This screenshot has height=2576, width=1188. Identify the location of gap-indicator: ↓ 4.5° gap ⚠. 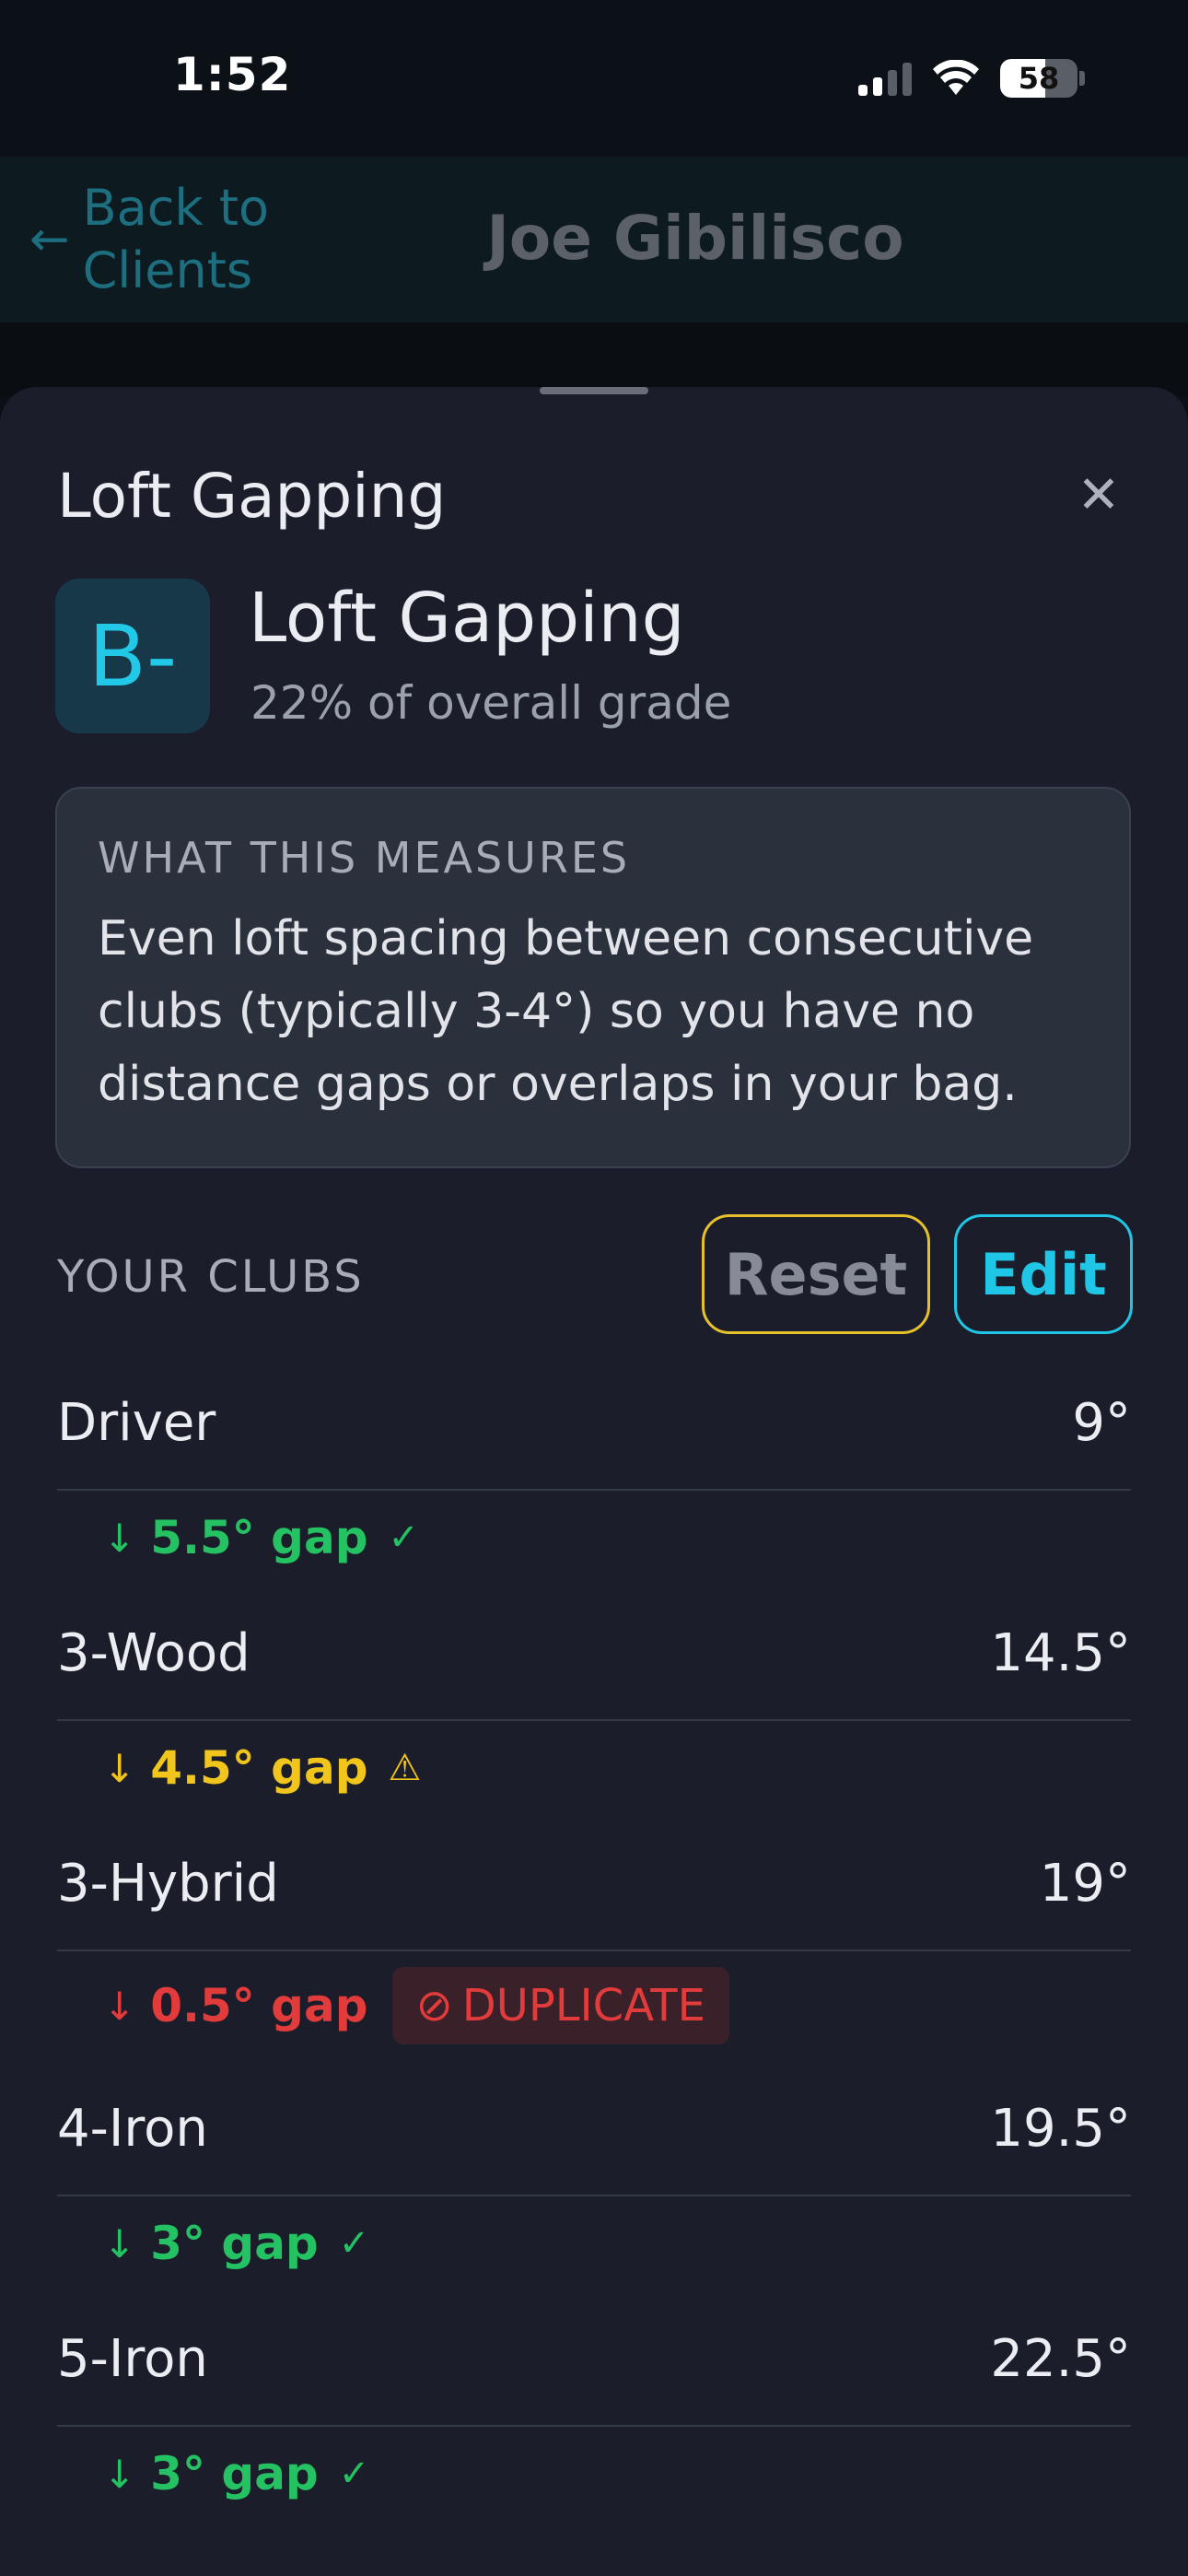
(645, 1768).